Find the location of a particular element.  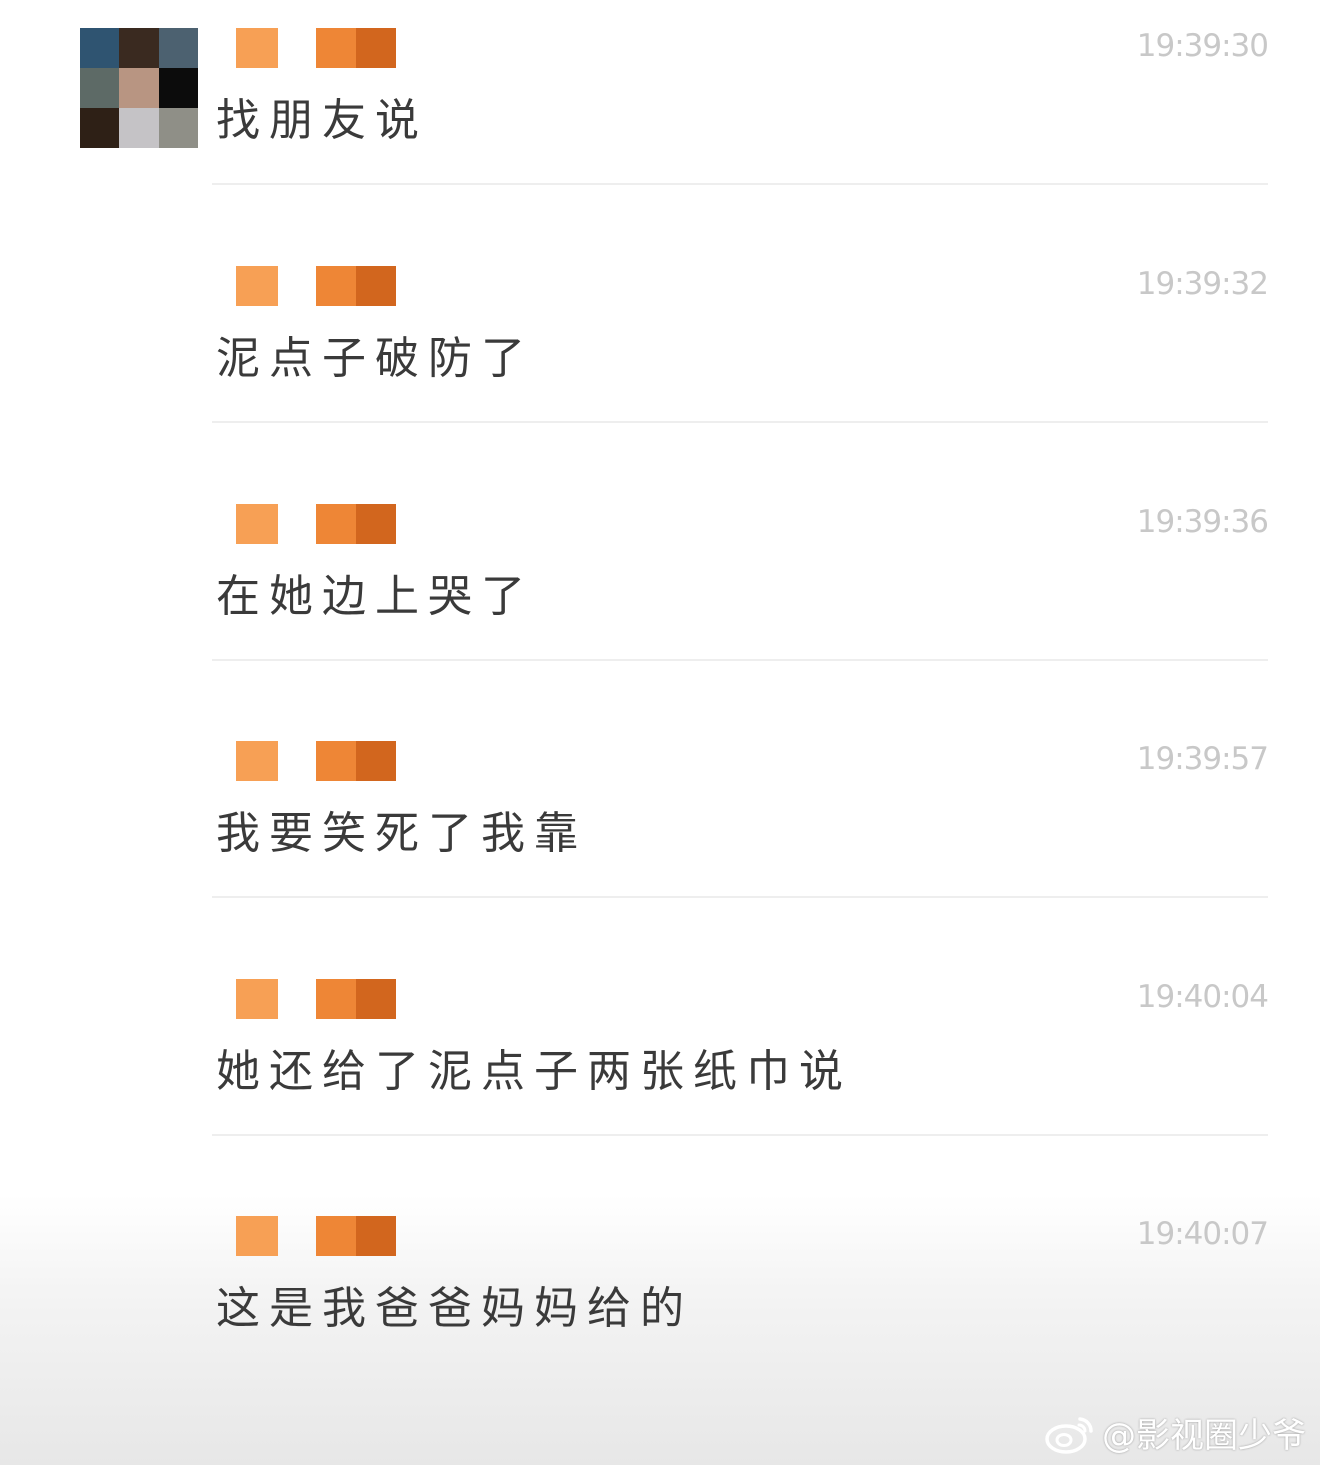

weibo-watermark: @影视圈少爷 is located at coordinates (1175, 1432).